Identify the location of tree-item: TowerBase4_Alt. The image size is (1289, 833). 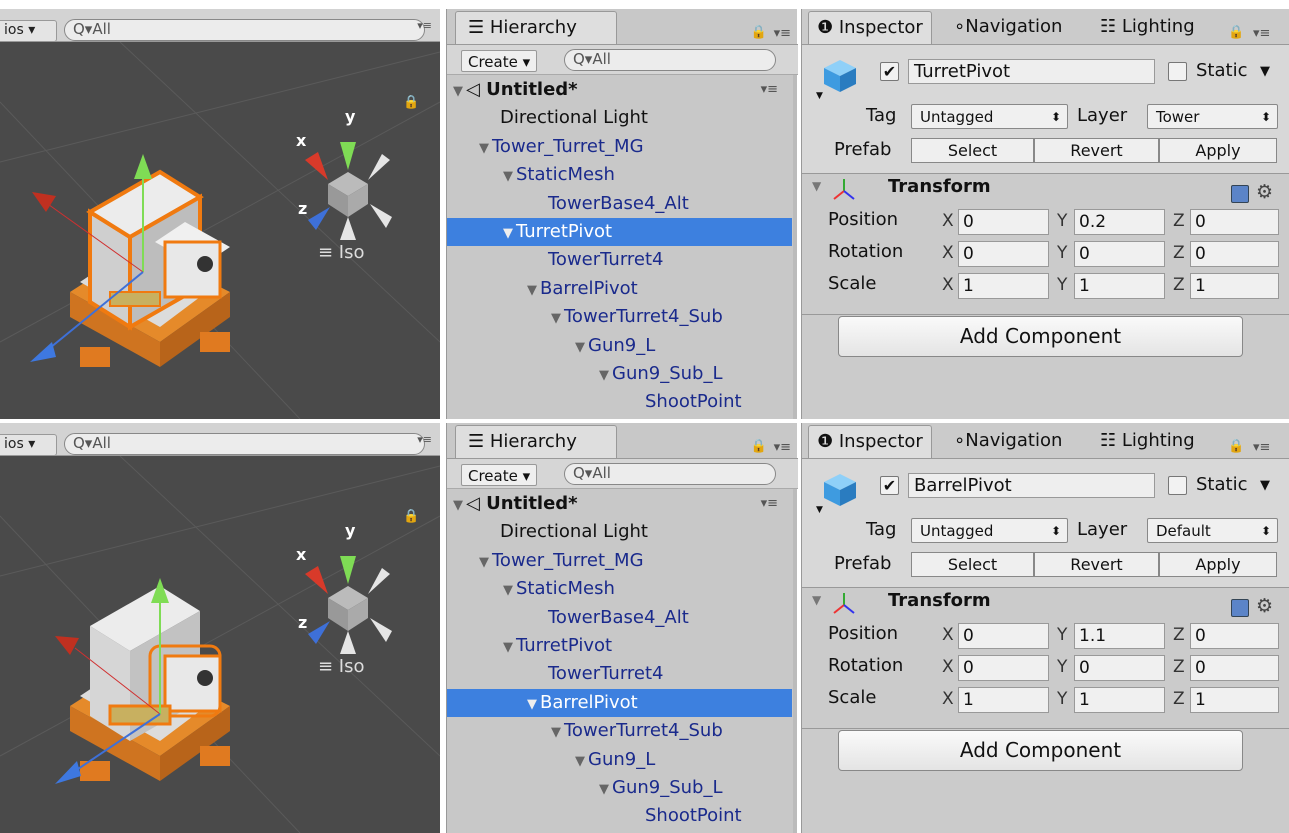
(619, 204).